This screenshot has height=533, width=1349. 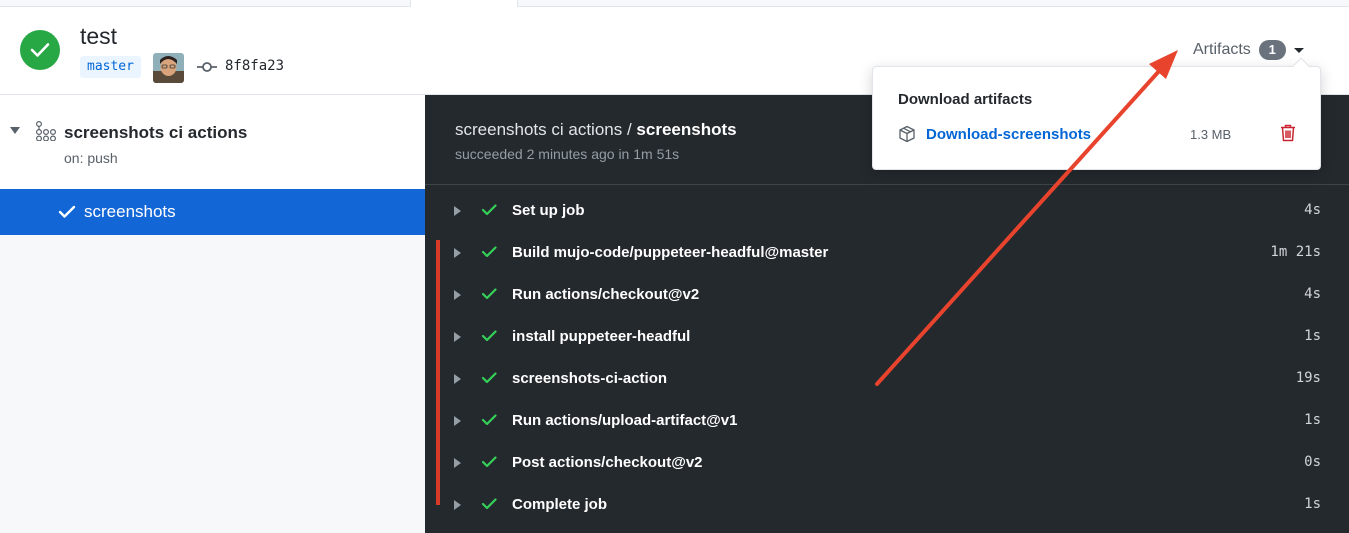 What do you see at coordinates (46, 131) in the screenshot?
I see `workflow-graph-icon` at bounding box center [46, 131].